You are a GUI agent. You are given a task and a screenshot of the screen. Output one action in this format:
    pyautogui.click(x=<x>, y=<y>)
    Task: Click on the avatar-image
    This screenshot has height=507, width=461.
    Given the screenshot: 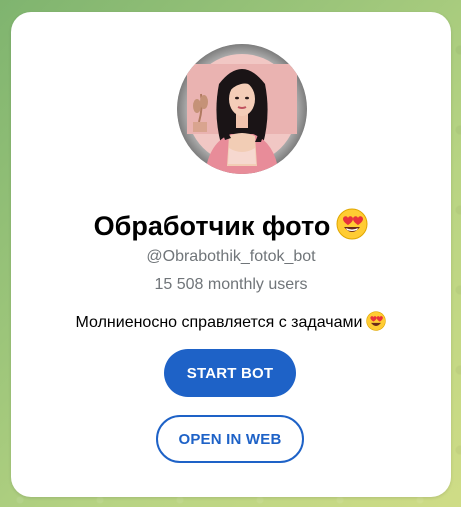 What is the action you would take?
    pyautogui.click(x=242, y=109)
    